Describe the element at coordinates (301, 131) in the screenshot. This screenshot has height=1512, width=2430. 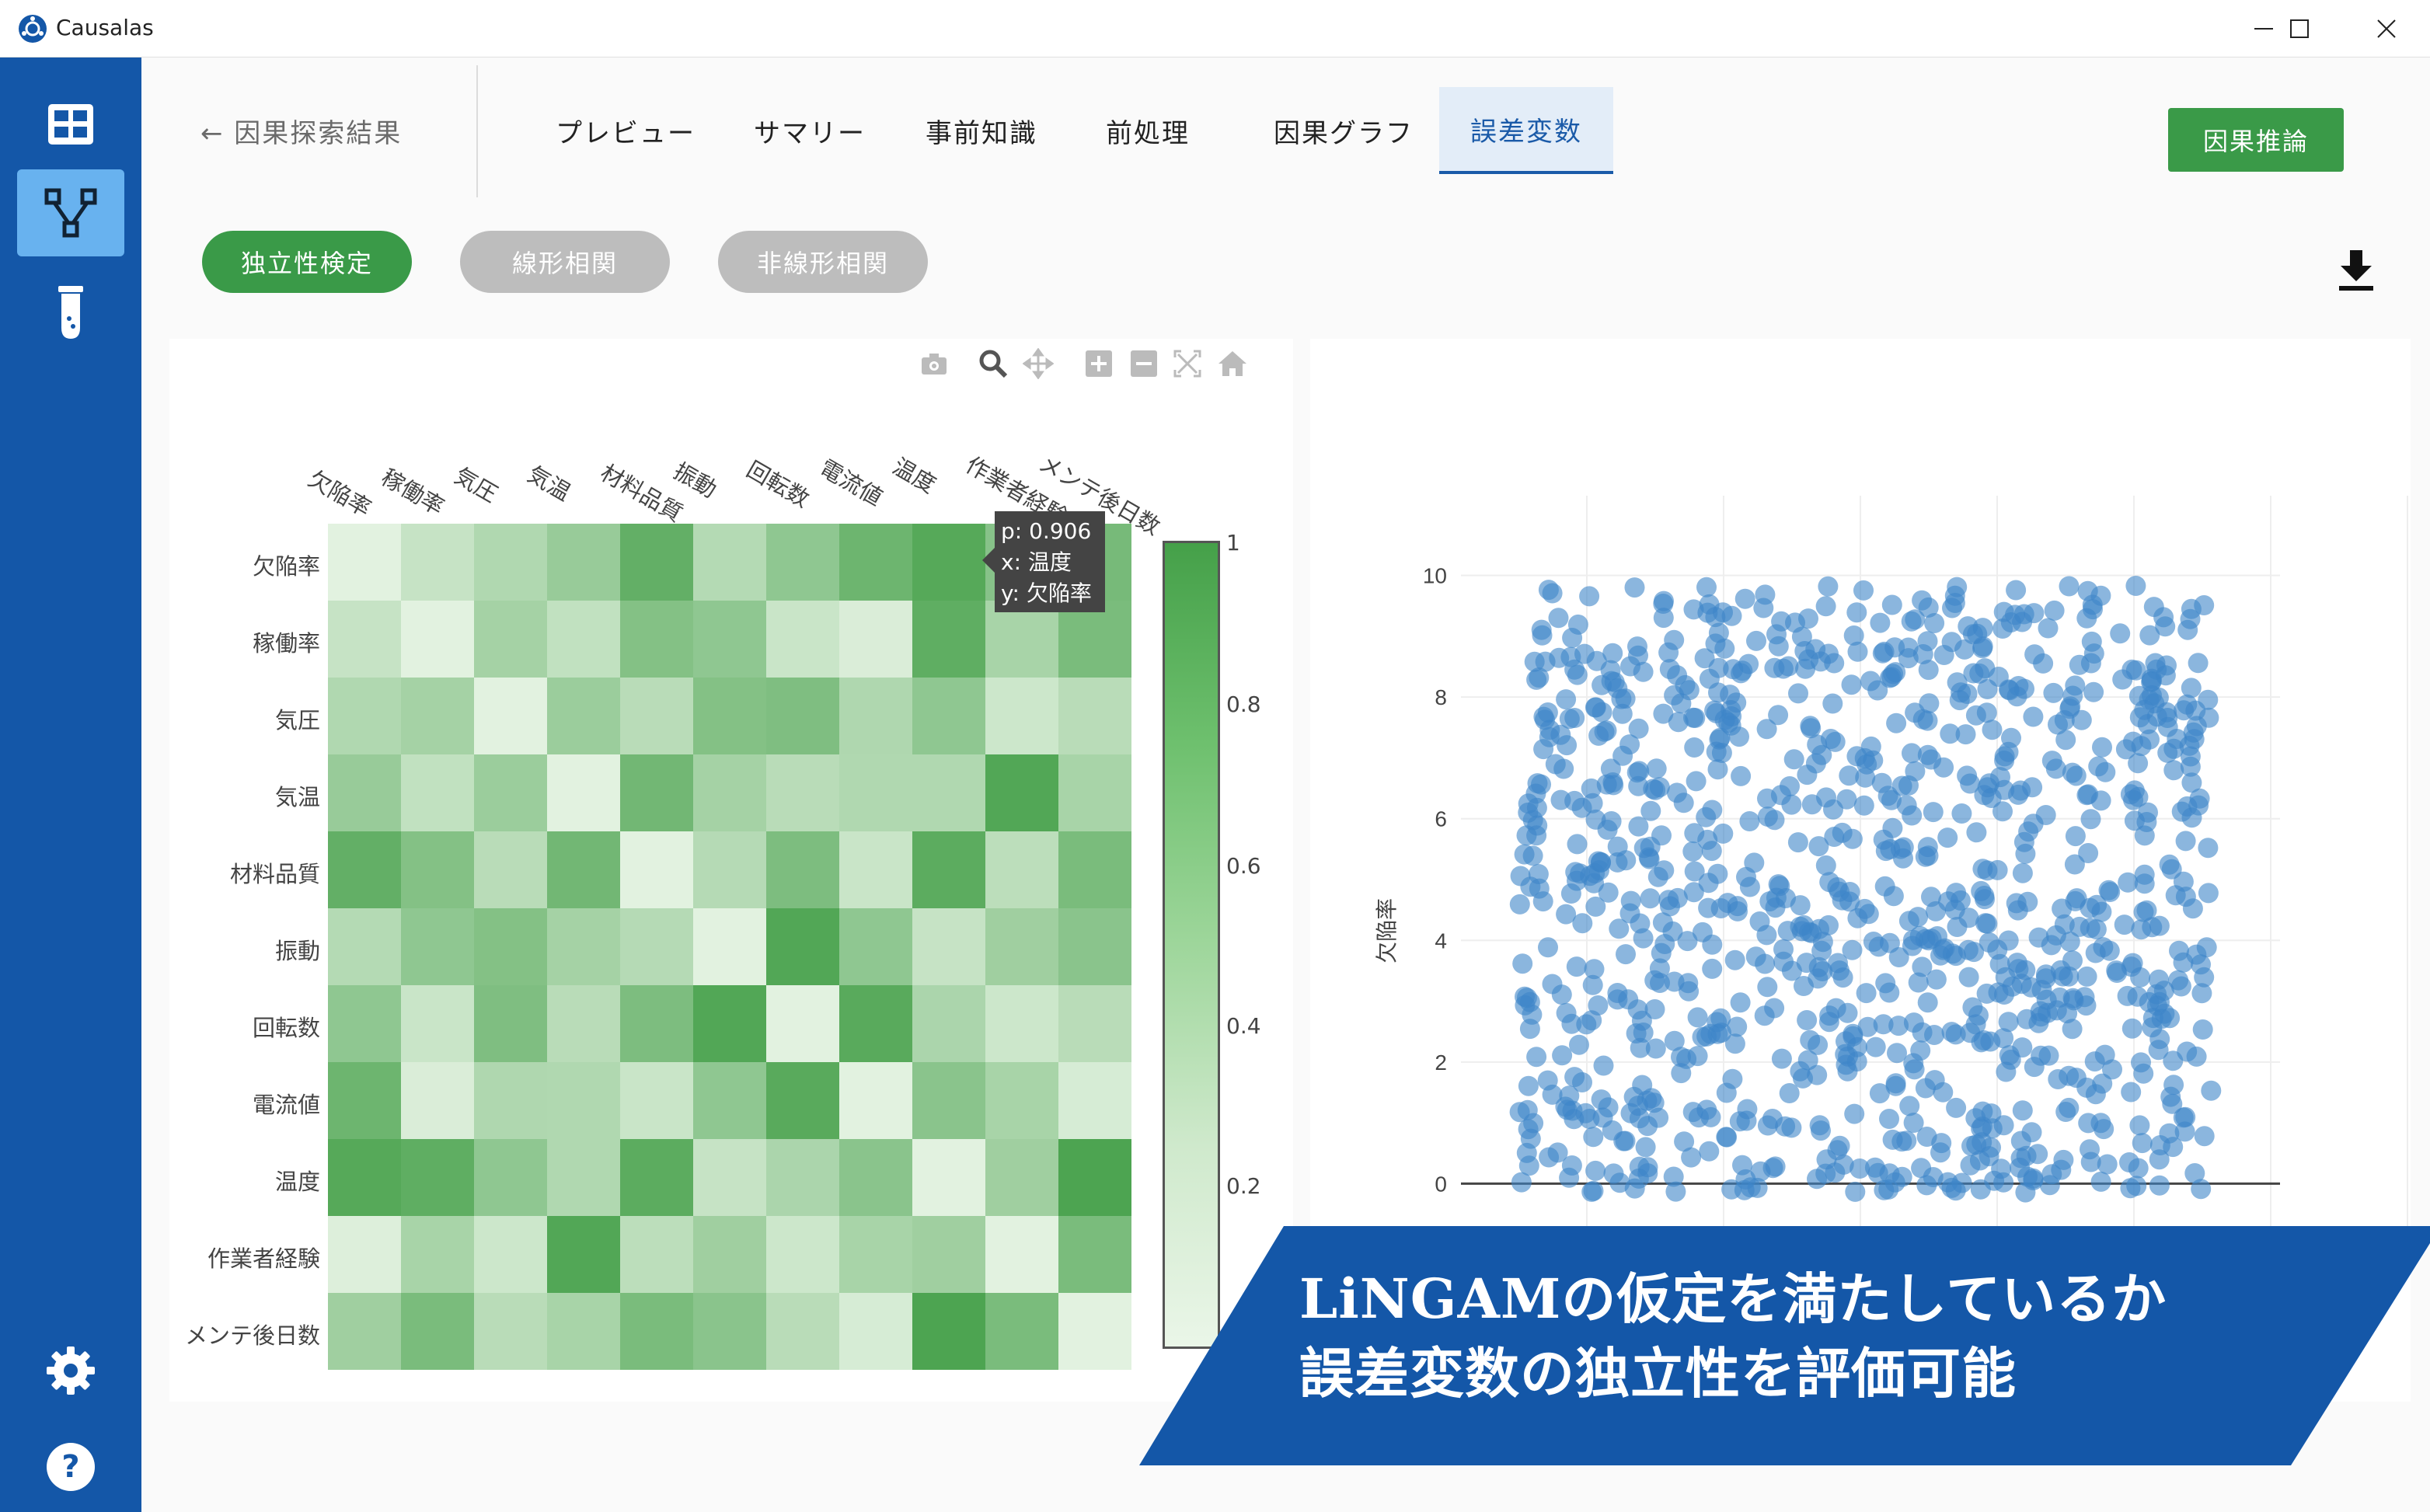
I see `back-link: ← 因果探索結果` at that location.